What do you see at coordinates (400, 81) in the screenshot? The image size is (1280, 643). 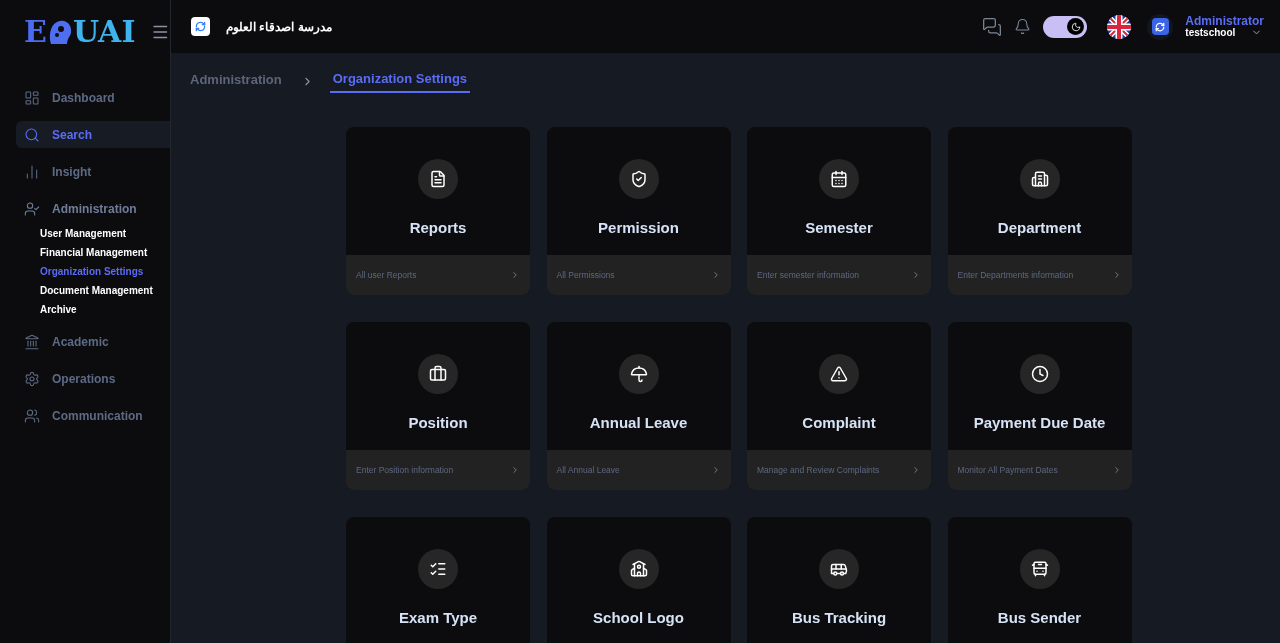 I see `breadcrumb-link: Organization Settings` at bounding box center [400, 81].